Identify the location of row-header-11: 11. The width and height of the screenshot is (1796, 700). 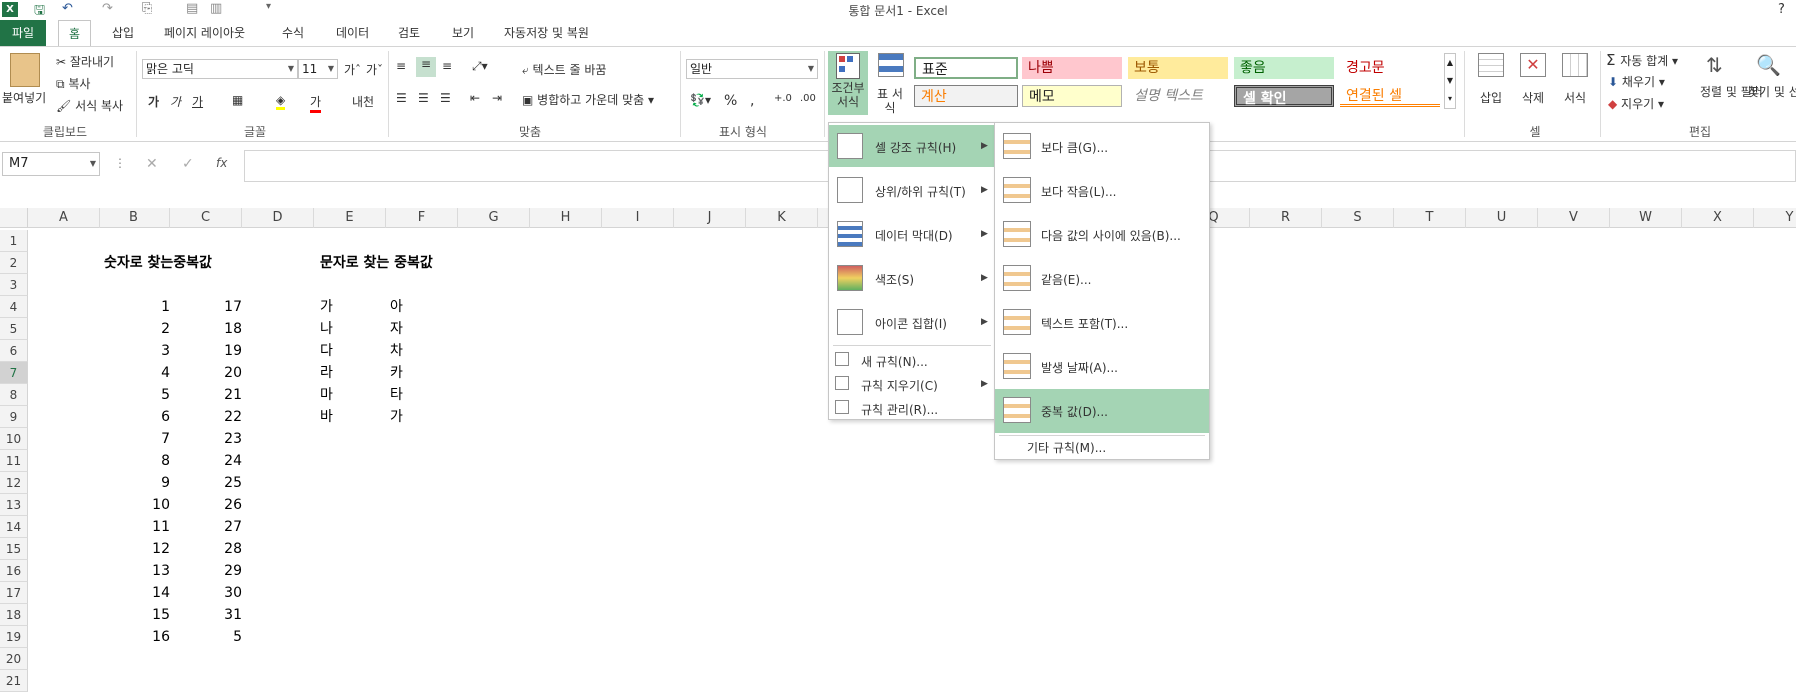
(14, 461).